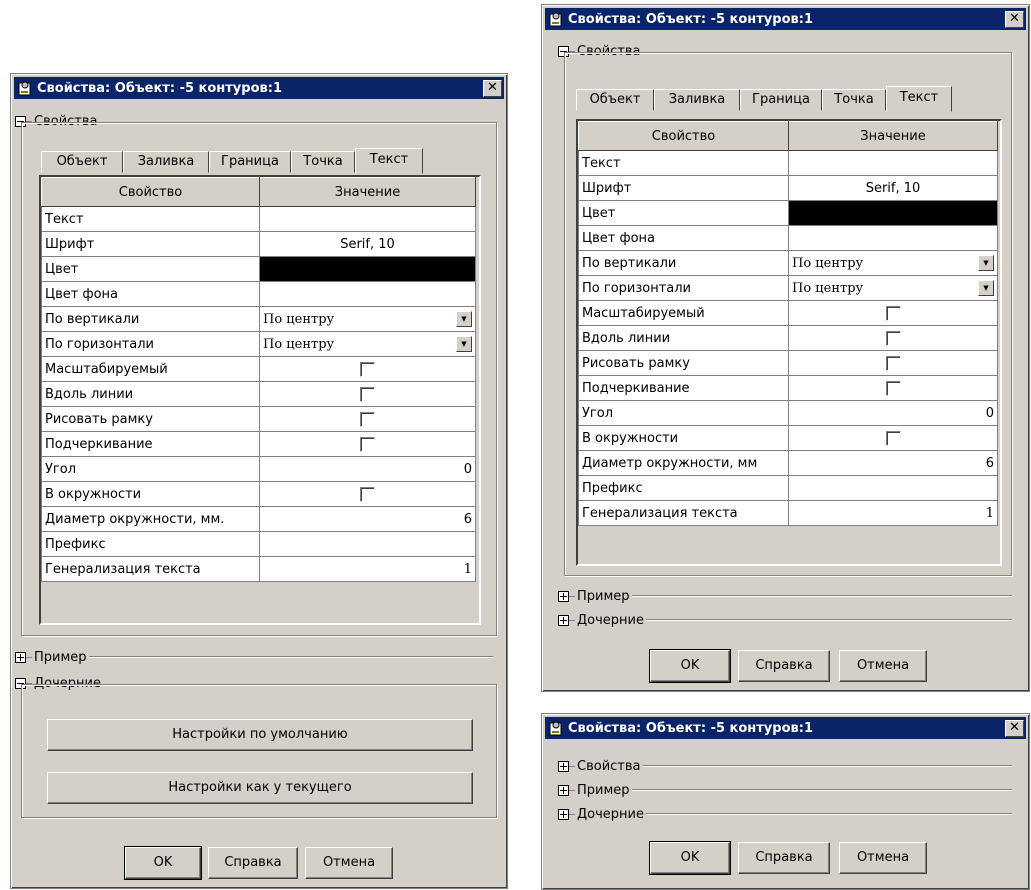  What do you see at coordinates (258, 519) in the screenshot?
I see `table-row: Диаметр окружности, мм. 6` at bounding box center [258, 519].